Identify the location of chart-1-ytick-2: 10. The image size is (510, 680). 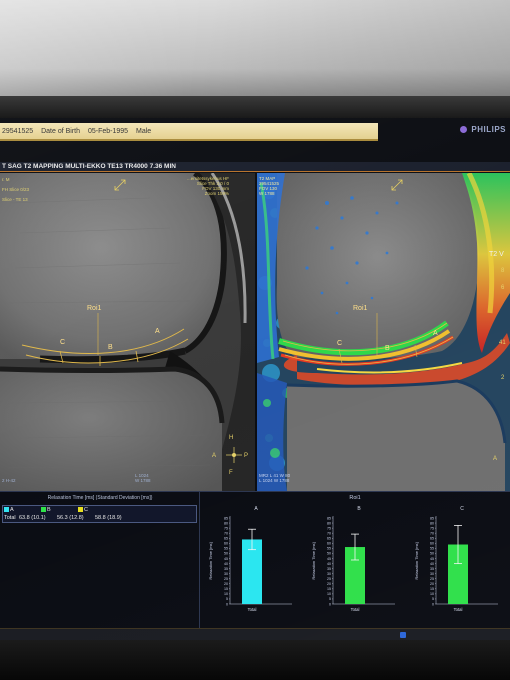
(329, 594).